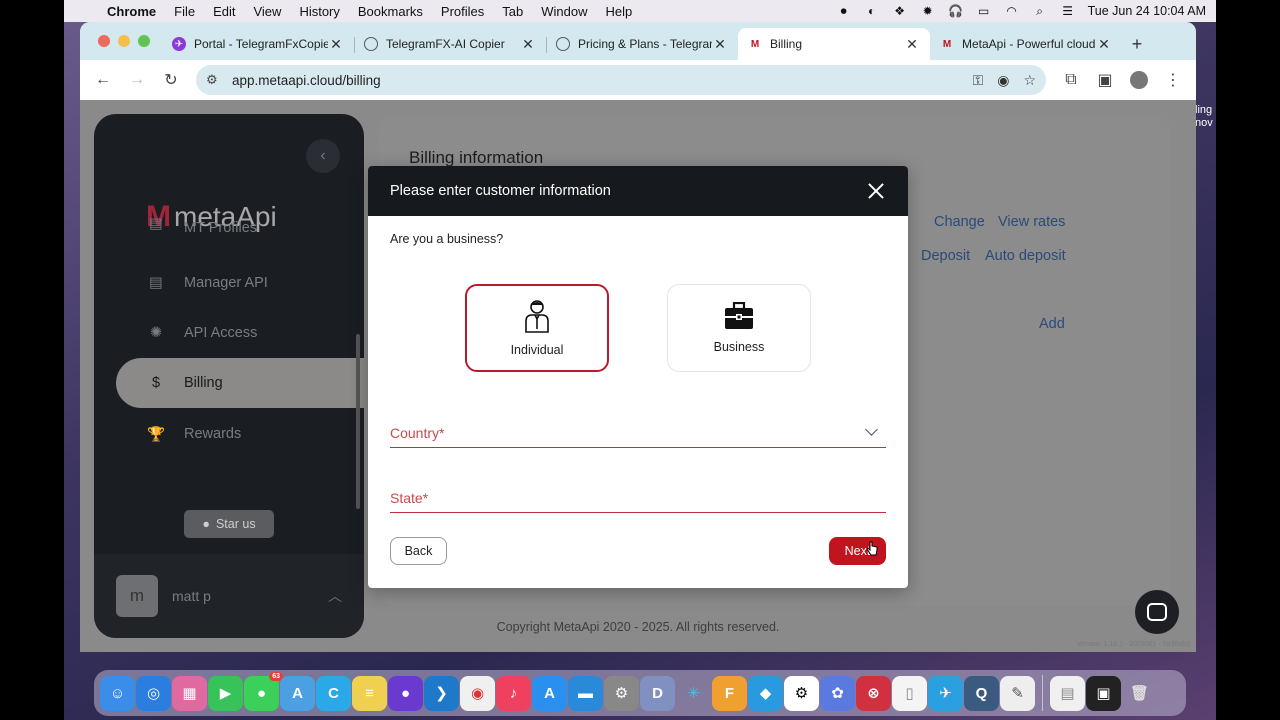 The height and width of the screenshot is (720, 1280). Describe the element at coordinates (537, 350) in the screenshot. I see `individual-label: Individual` at that location.